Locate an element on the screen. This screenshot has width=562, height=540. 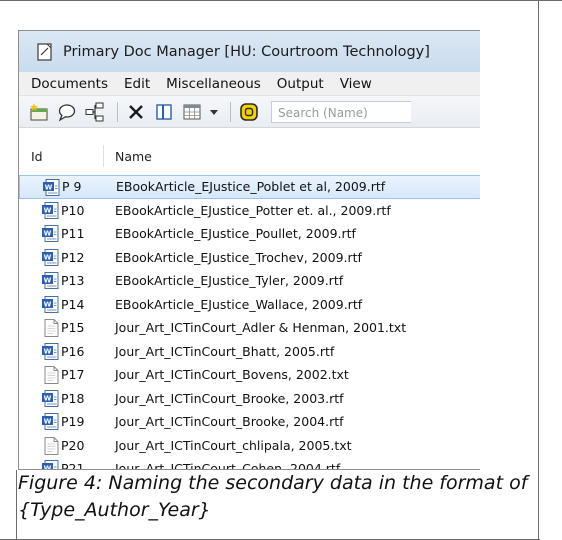
comment-icon is located at coordinates (67, 112).